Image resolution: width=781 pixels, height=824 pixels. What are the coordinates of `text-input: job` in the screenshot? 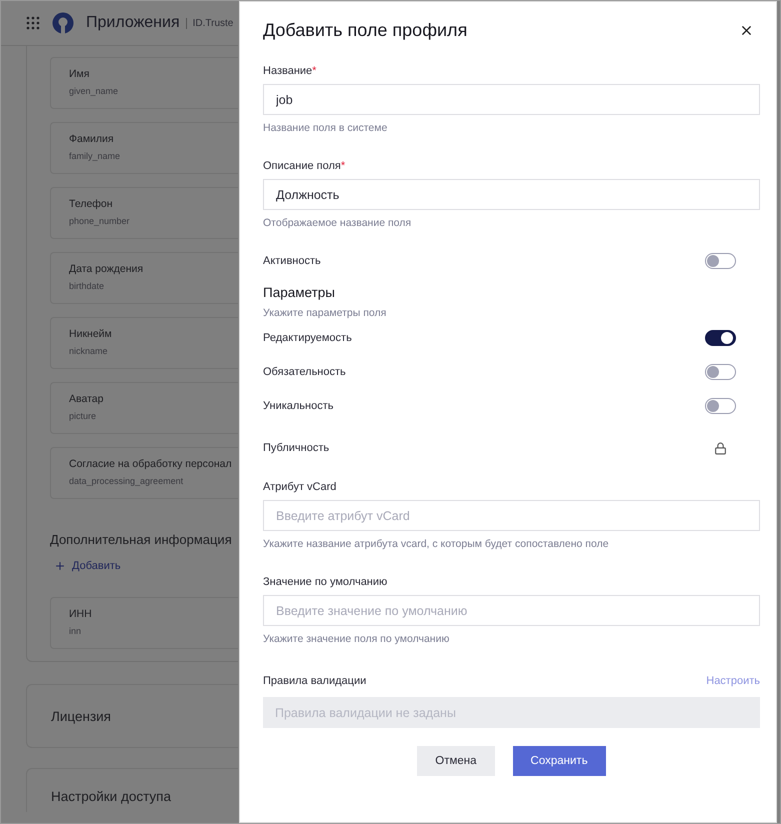 It's located at (511, 99).